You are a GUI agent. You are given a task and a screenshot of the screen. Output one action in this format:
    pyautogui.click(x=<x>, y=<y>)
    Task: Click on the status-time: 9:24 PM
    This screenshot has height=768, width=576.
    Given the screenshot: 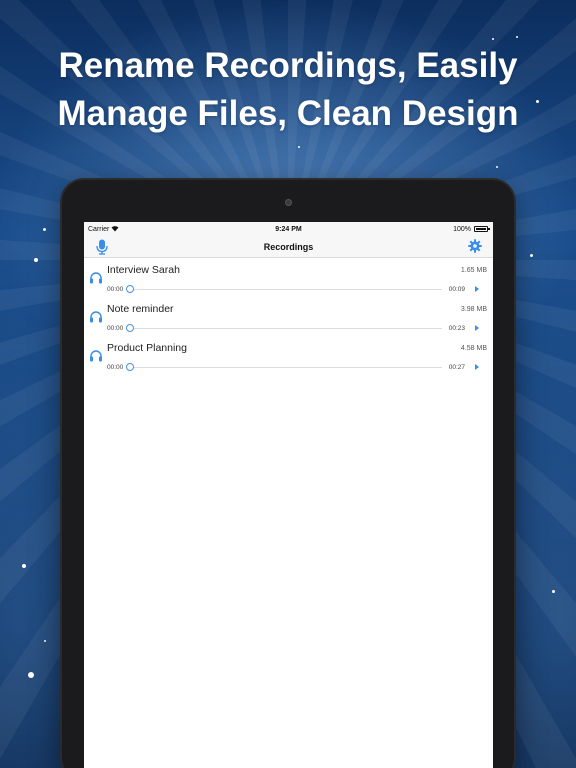 What is the action you would take?
    pyautogui.click(x=288, y=229)
    